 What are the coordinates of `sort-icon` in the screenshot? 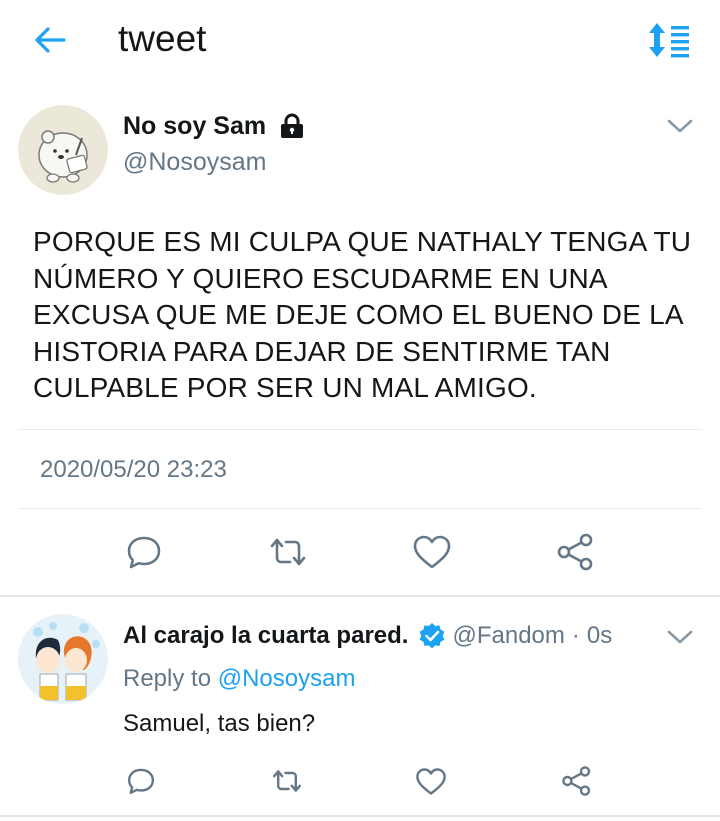 It's located at (669, 40).